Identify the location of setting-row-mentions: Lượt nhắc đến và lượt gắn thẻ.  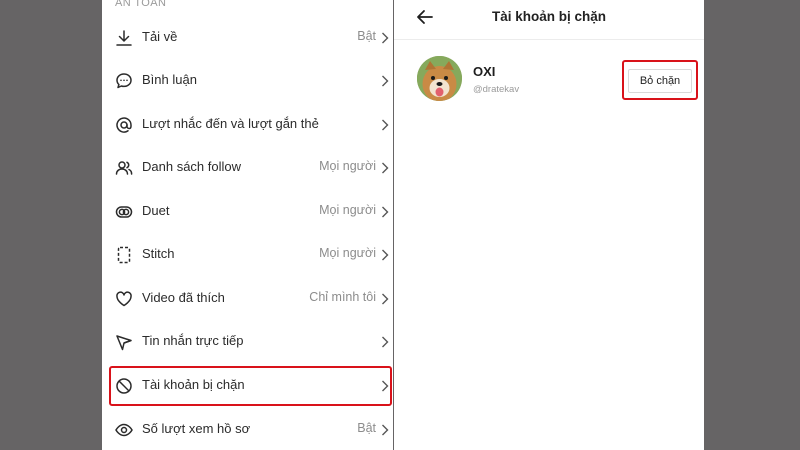
(247, 125).